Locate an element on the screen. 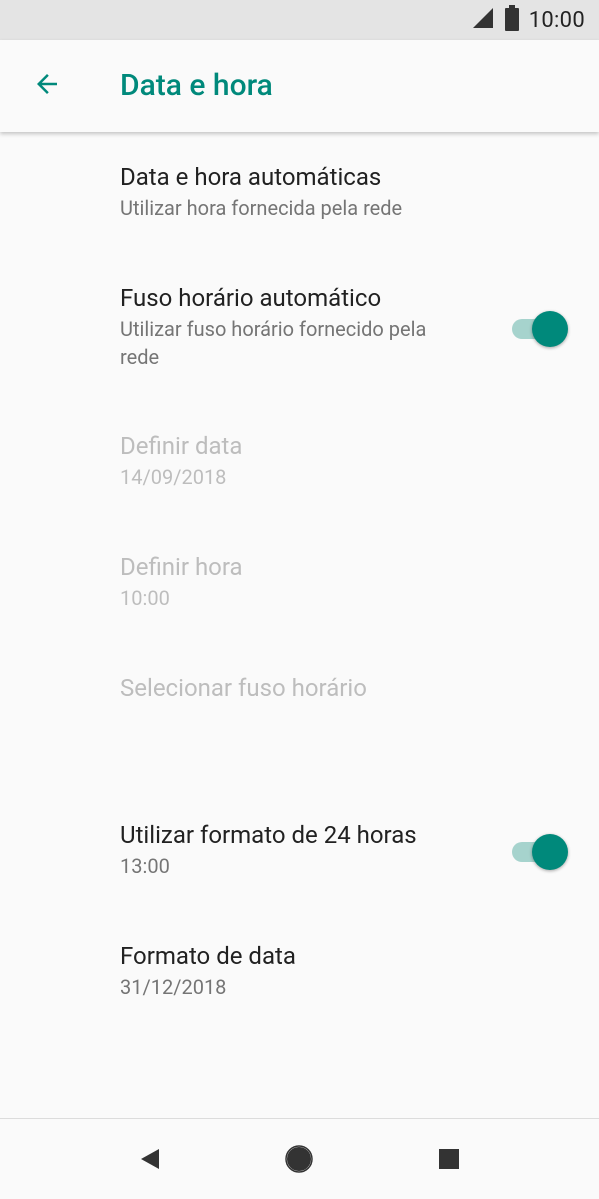 This screenshot has width=599, height=1199. app-bar: Data e hora is located at coordinates (299, 86).